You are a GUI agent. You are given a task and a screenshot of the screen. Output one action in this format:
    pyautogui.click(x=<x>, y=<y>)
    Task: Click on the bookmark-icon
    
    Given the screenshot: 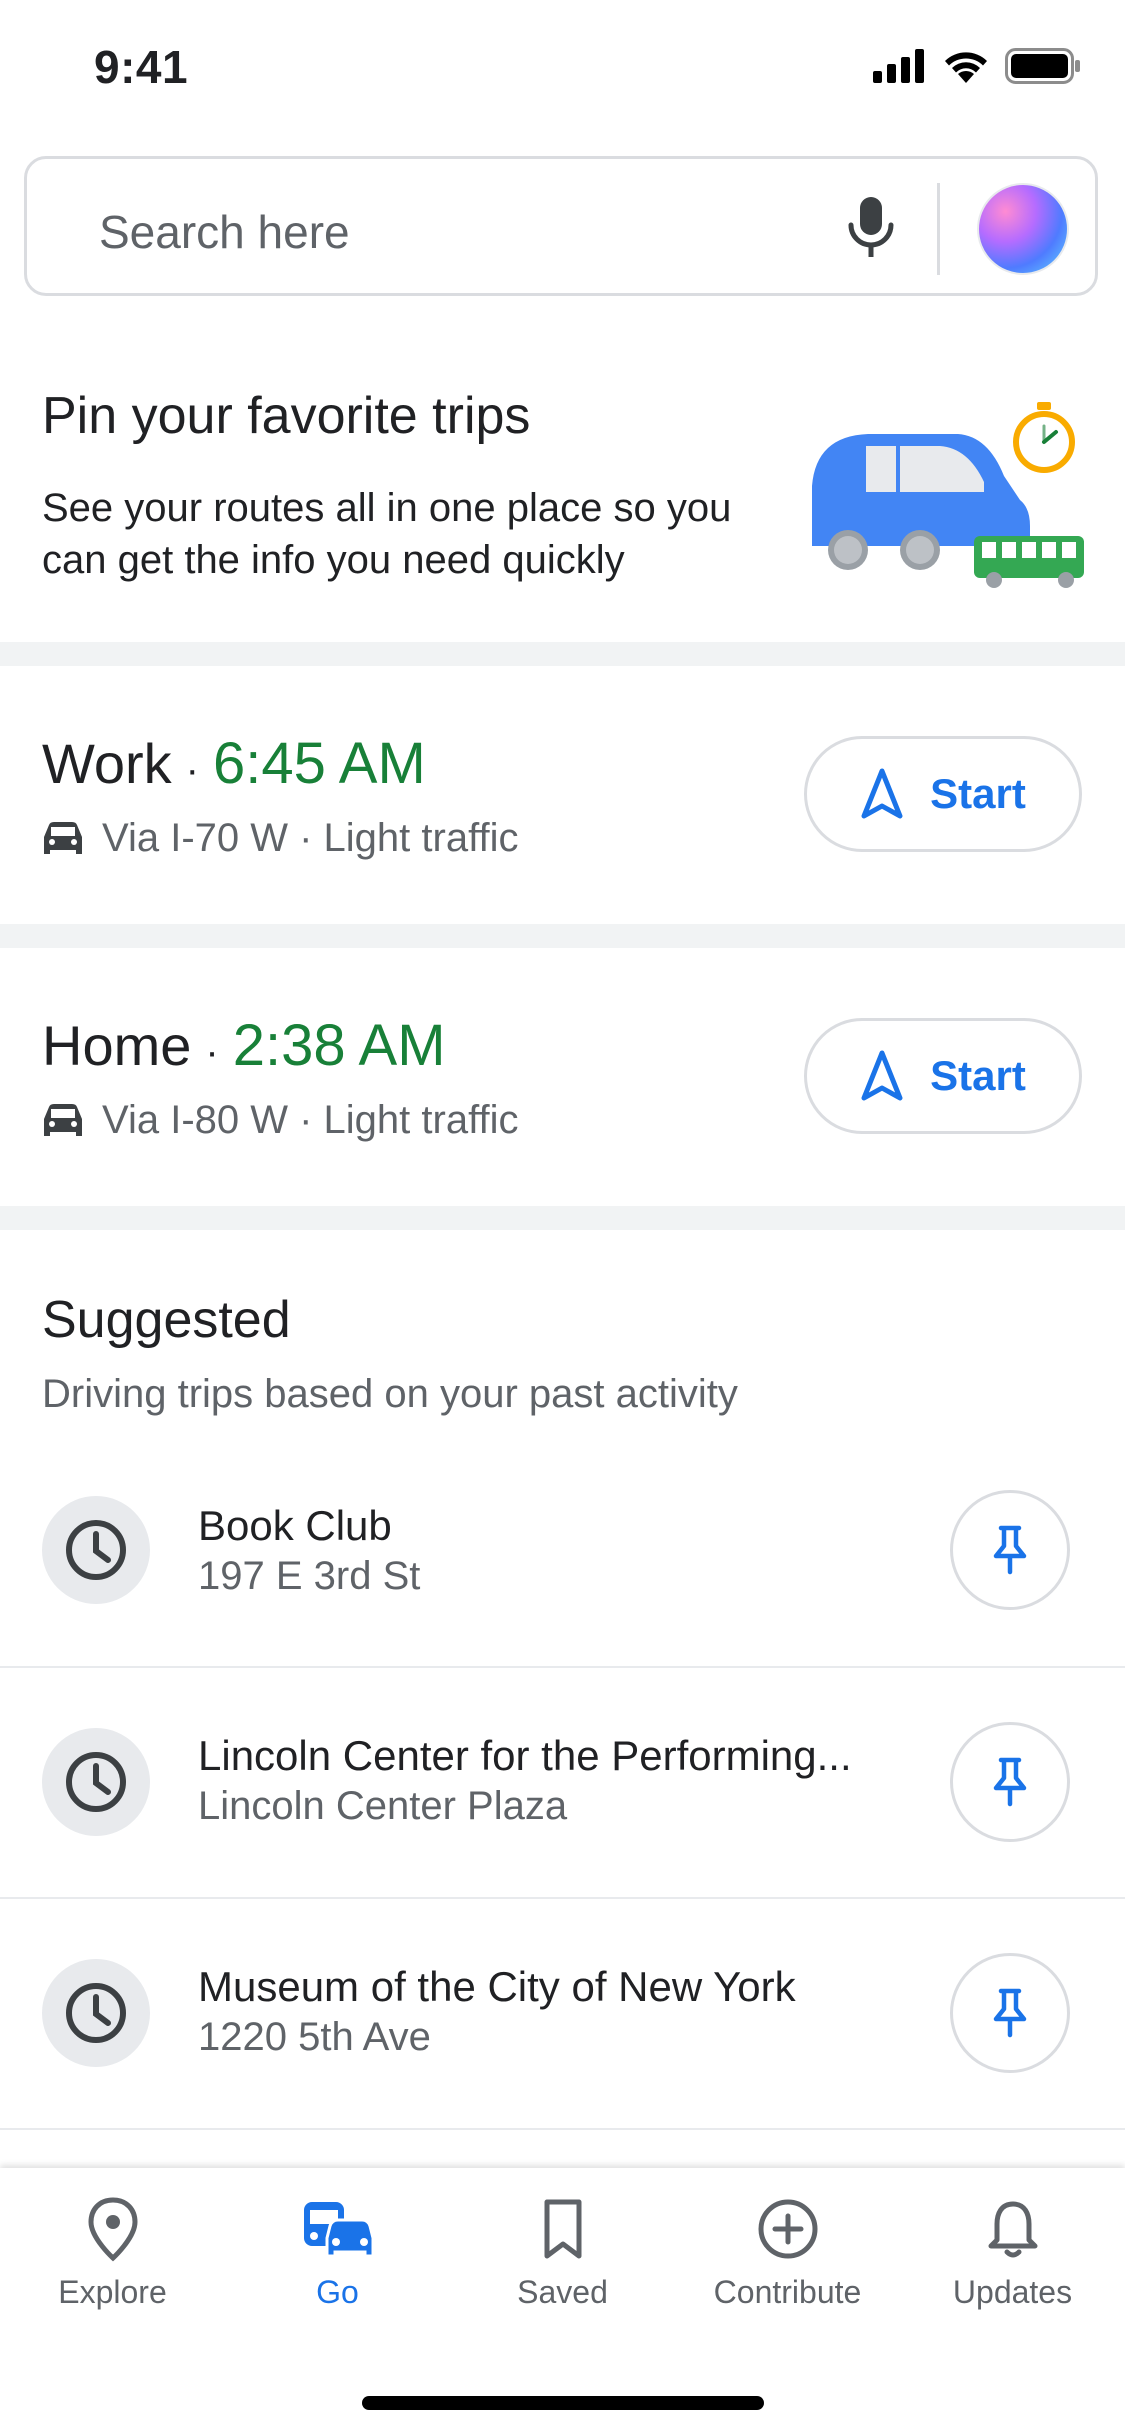 What is the action you would take?
    pyautogui.click(x=562, y=2229)
    